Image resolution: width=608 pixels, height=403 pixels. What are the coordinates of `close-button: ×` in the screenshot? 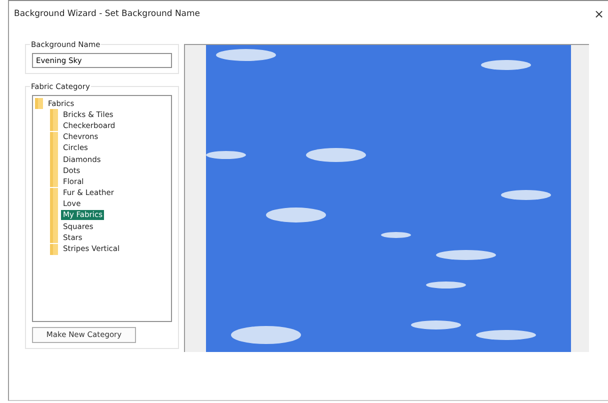 It's located at (599, 14).